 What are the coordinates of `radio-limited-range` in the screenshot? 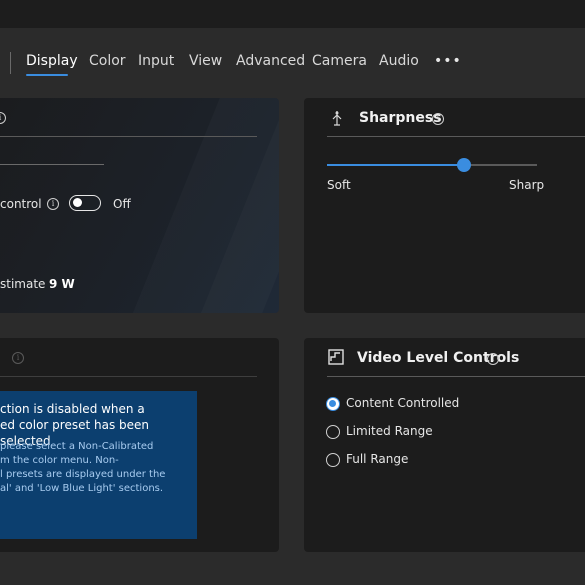 It's located at (333, 432).